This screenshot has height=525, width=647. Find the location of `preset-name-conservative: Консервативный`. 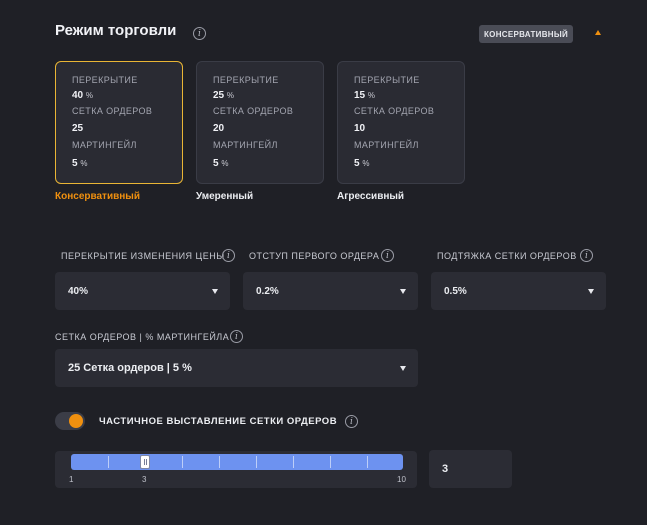

preset-name-conservative: Консервативный is located at coordinates (97, 196).